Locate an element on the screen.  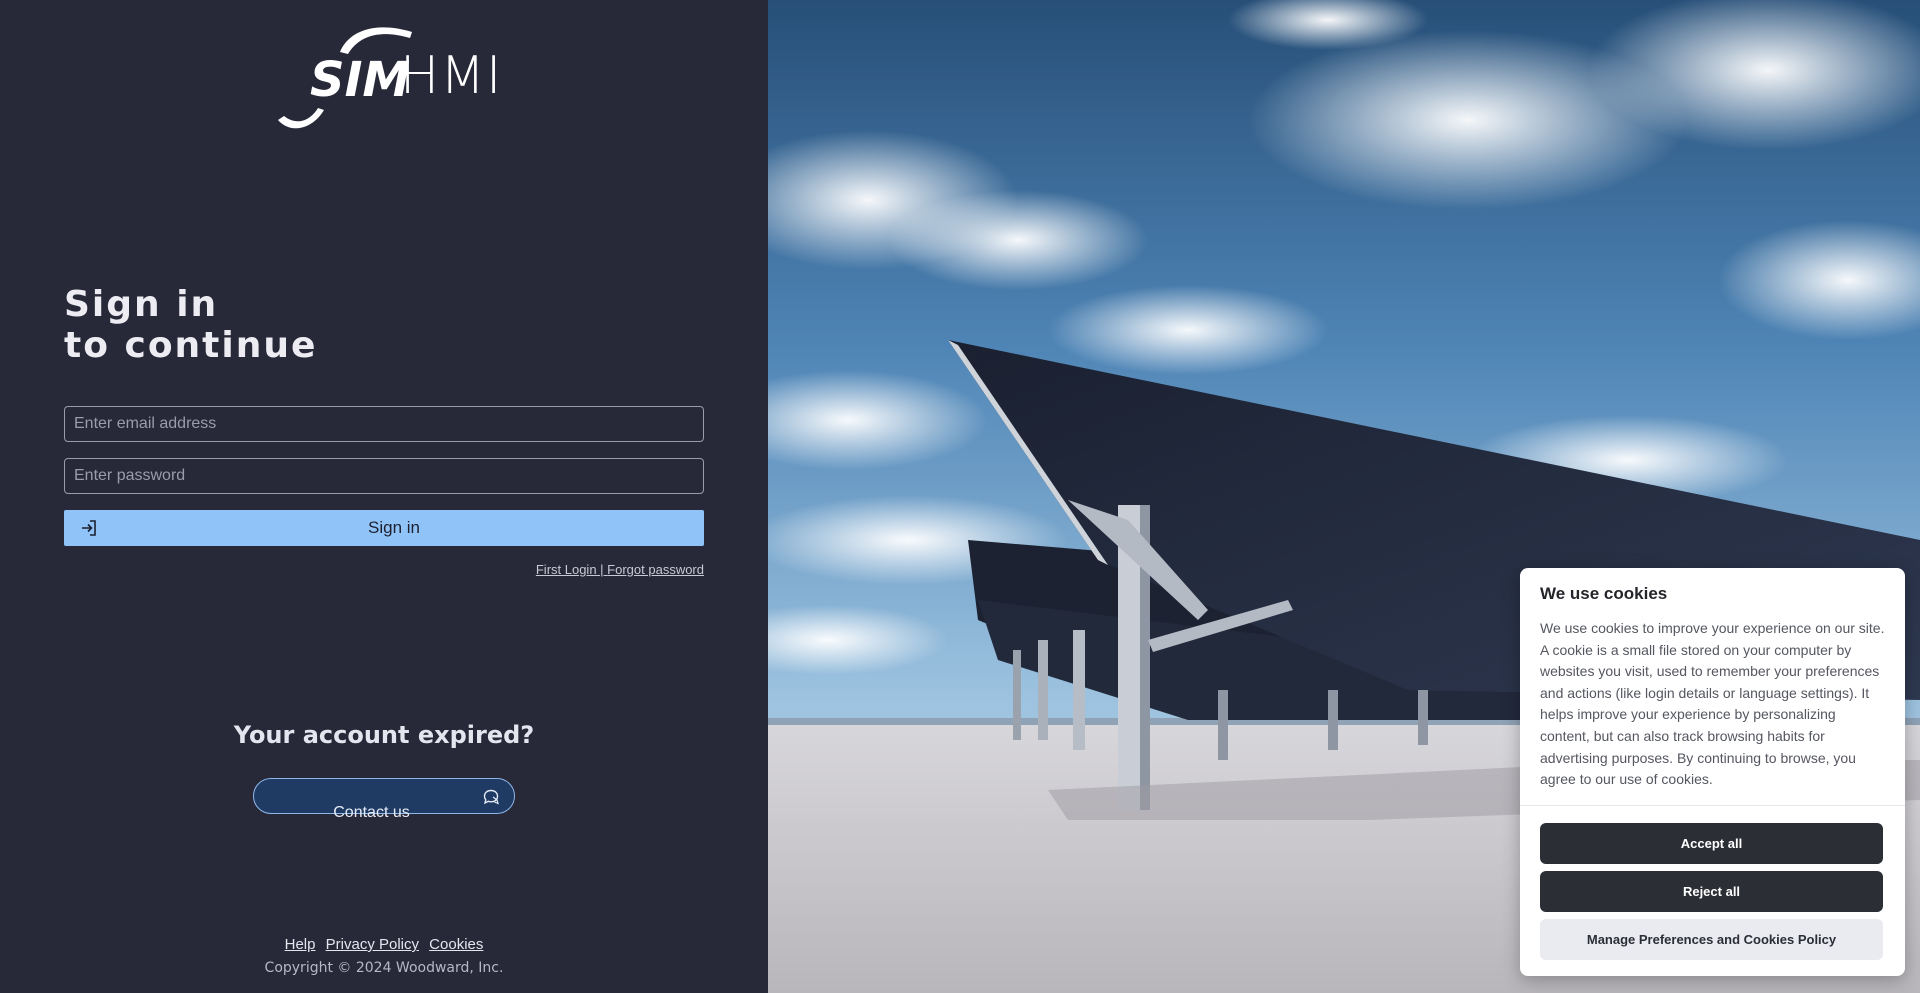
logo-sim-text: SIM is located at coordinates (360, 80).